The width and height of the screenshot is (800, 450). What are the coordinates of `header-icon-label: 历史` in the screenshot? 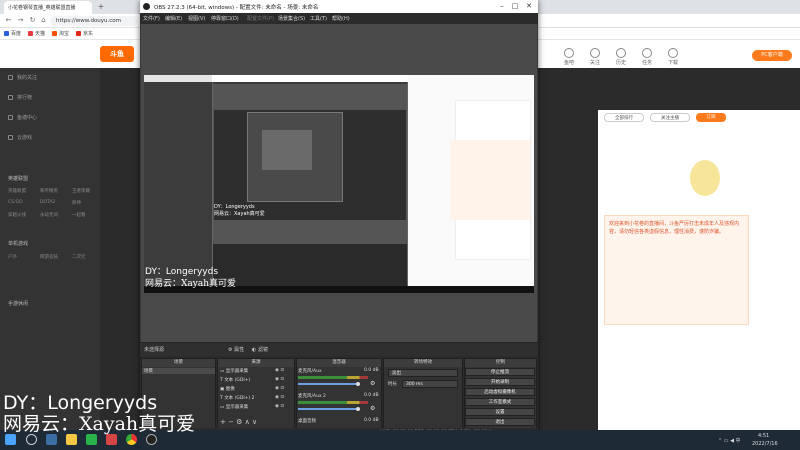 It's located at (620, 63).